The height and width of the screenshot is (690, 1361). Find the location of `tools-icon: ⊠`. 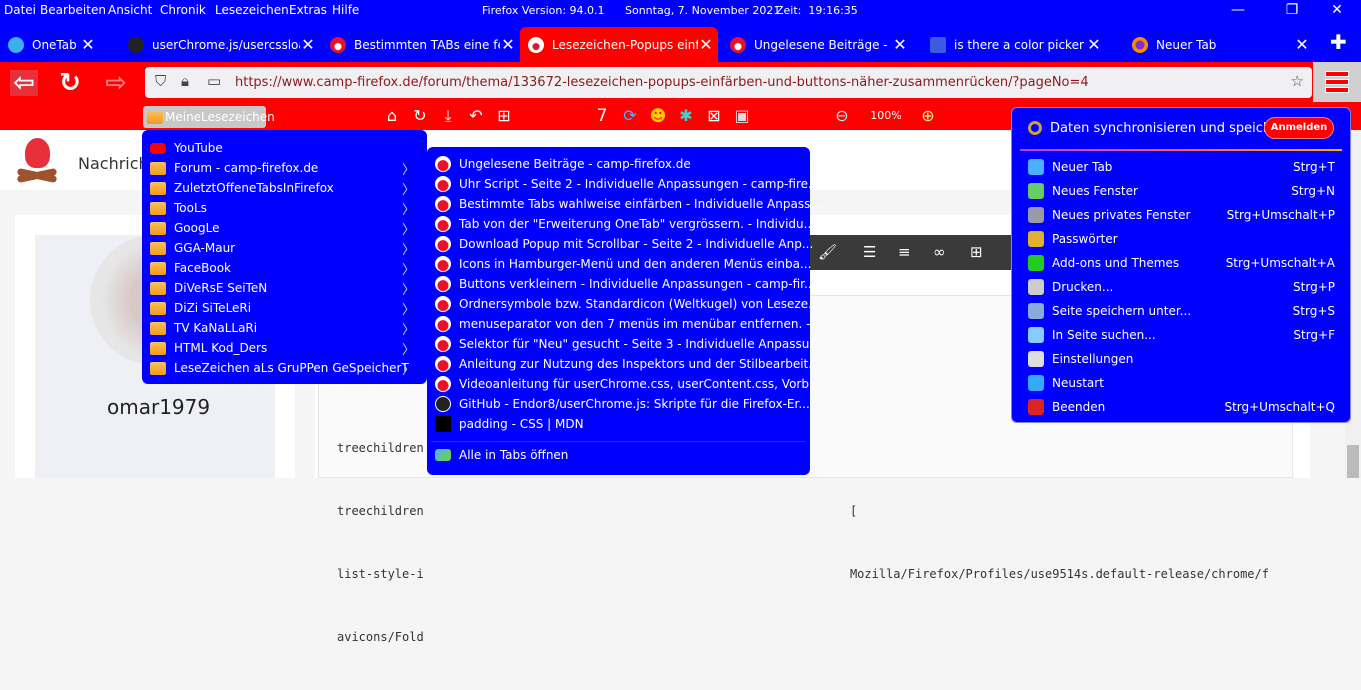

tools-icon: ⊠ is located at coordinates (714, 116).